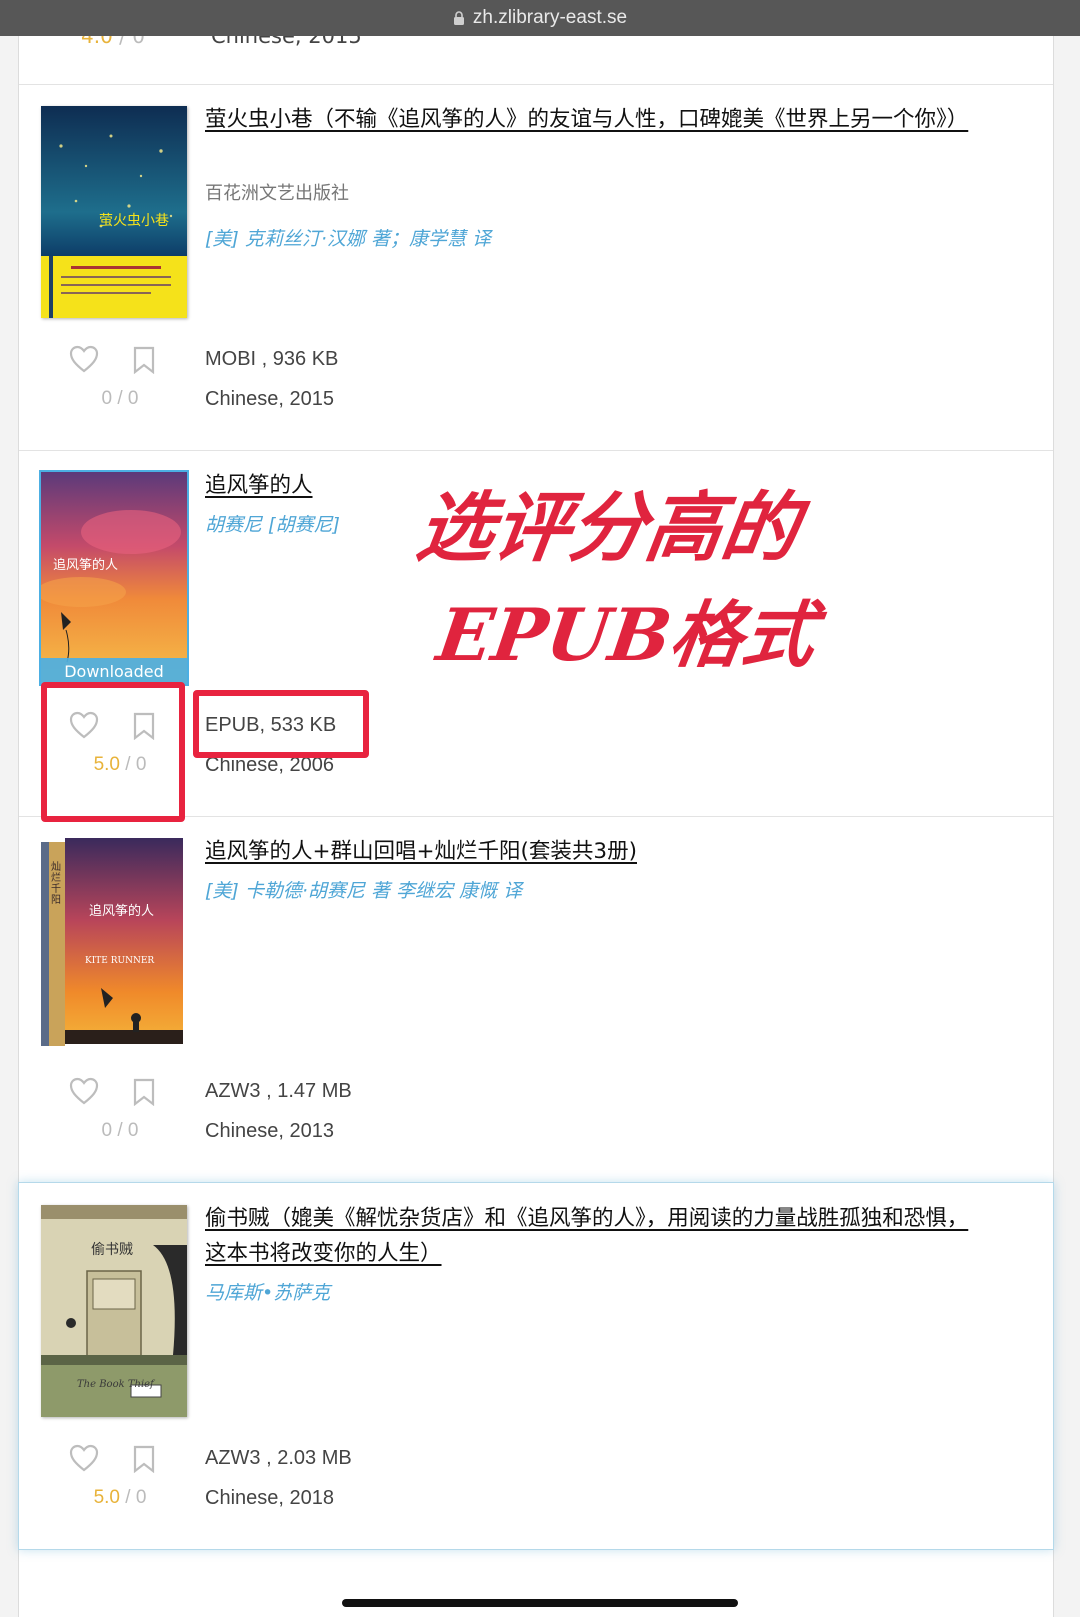 The image size is (1080, 1617). Describe the element at coordinates (540, 1603) in the screenshot. I see `home-indicator` at that location.